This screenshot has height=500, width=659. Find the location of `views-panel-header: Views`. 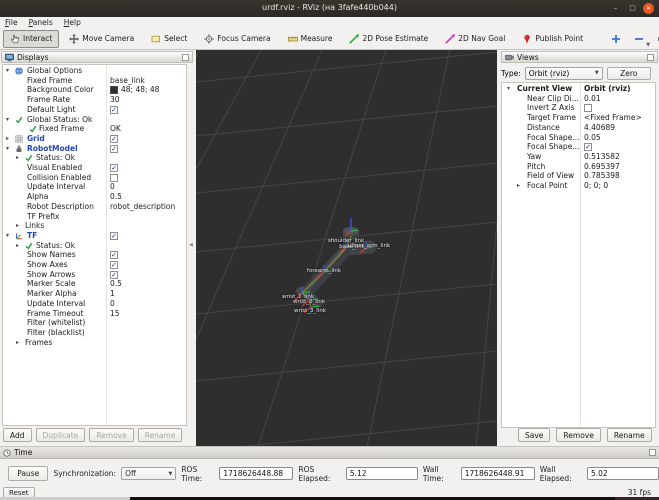

views-panel-header: Views is located at coordinates (579, 57).